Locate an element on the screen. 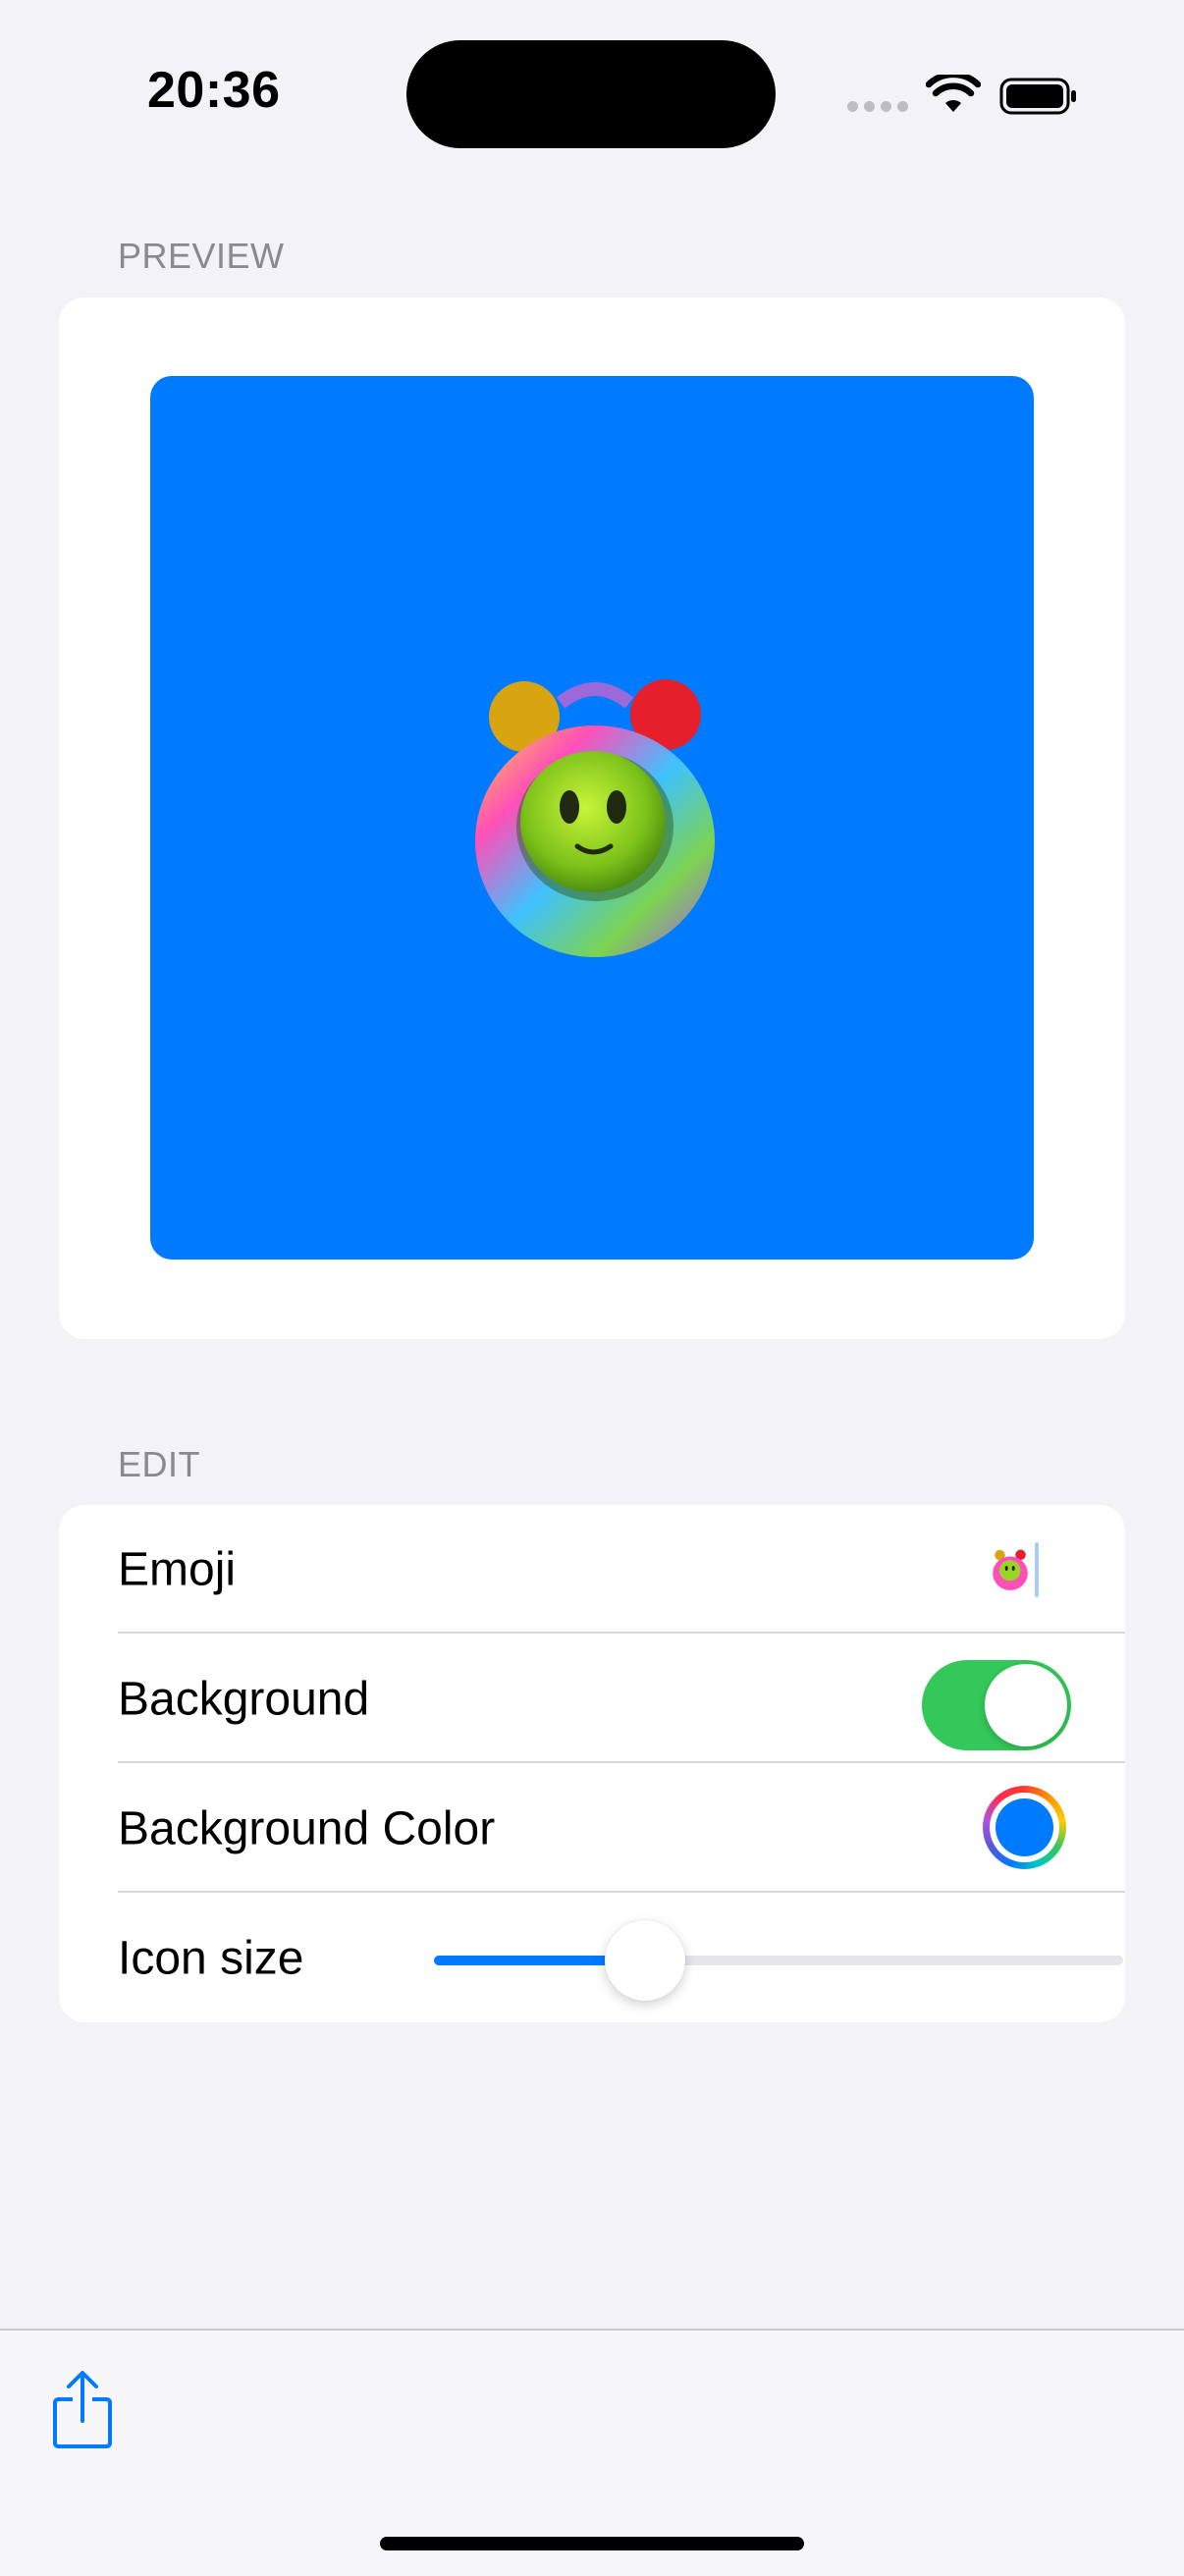 The image size is (1184, 2576). background-toggle is located at coordinates (997, 1705).